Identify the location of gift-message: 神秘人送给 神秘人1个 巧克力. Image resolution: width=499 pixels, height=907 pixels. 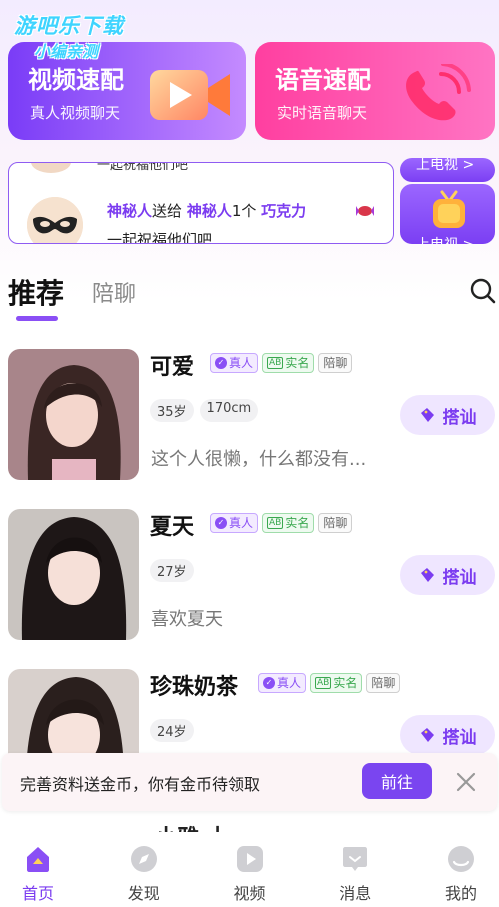
(206, 210).